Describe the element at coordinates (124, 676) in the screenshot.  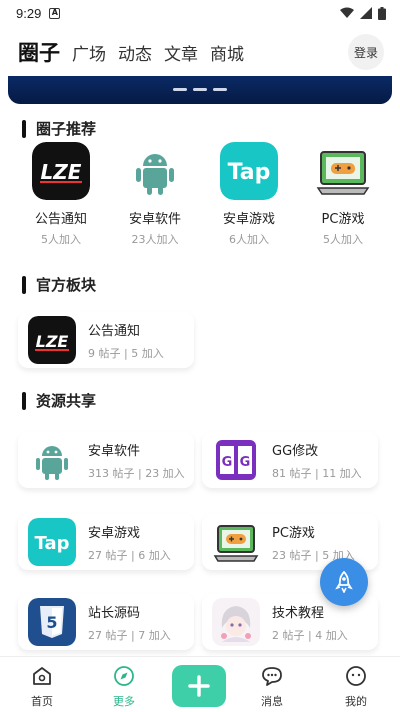
I see `compass-icon` at that location.